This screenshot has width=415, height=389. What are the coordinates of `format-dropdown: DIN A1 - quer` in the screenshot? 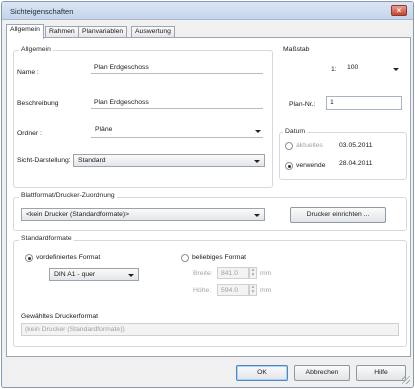 It's located at (94, 274).